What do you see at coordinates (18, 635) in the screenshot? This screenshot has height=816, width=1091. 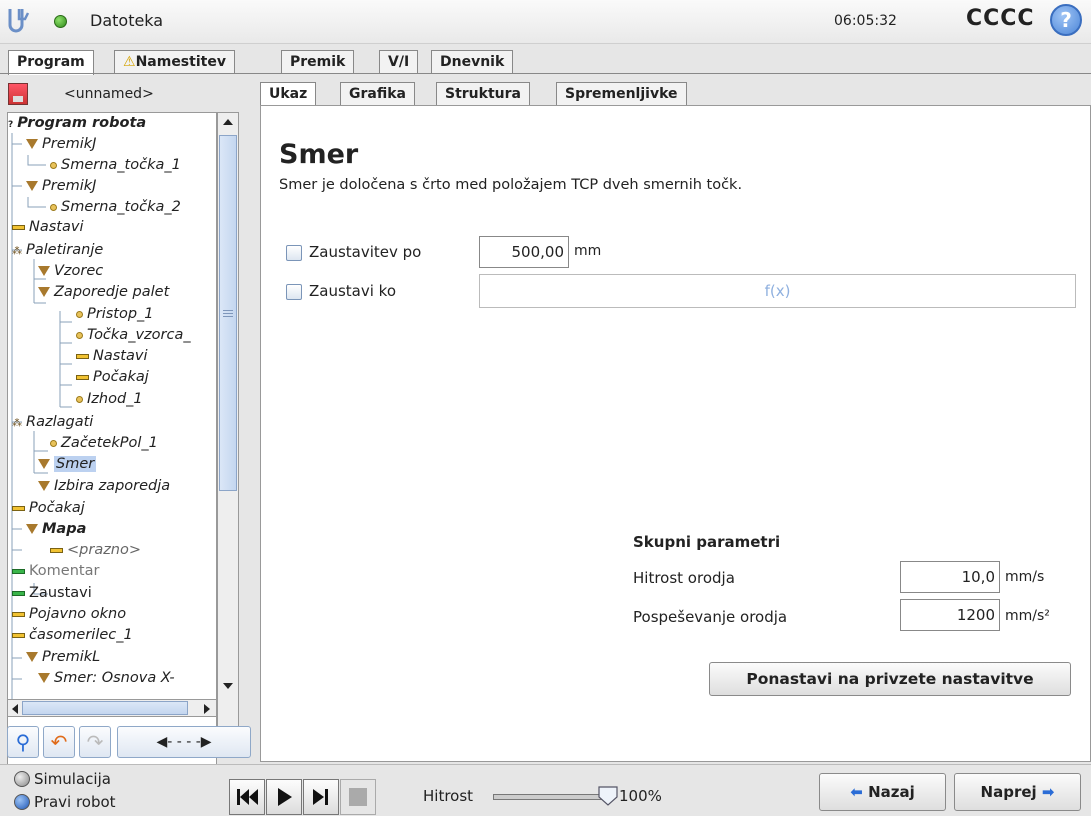 I see `timer-icon` at bounding box center [18, 635].